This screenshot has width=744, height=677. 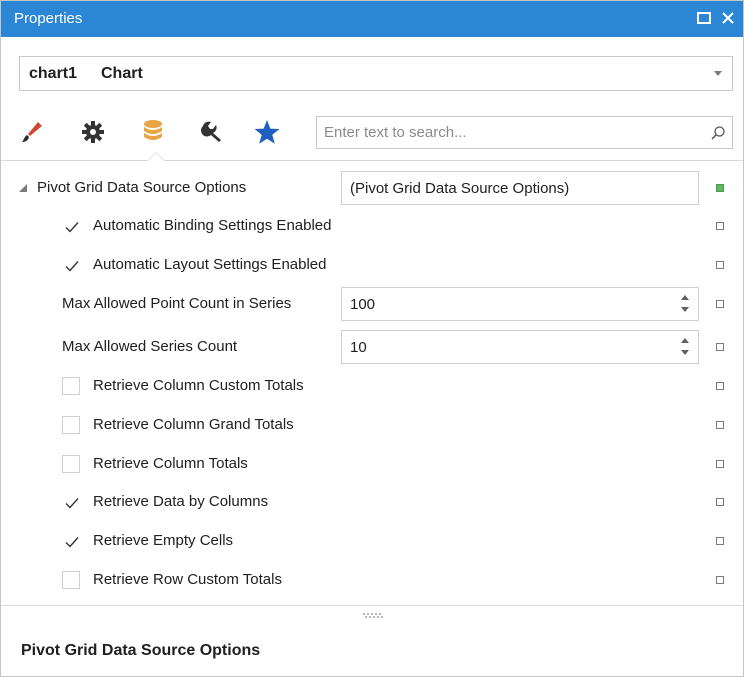 I want to click on property-label: Retrieve Row Custom Totals, so click(x=187, y=579).